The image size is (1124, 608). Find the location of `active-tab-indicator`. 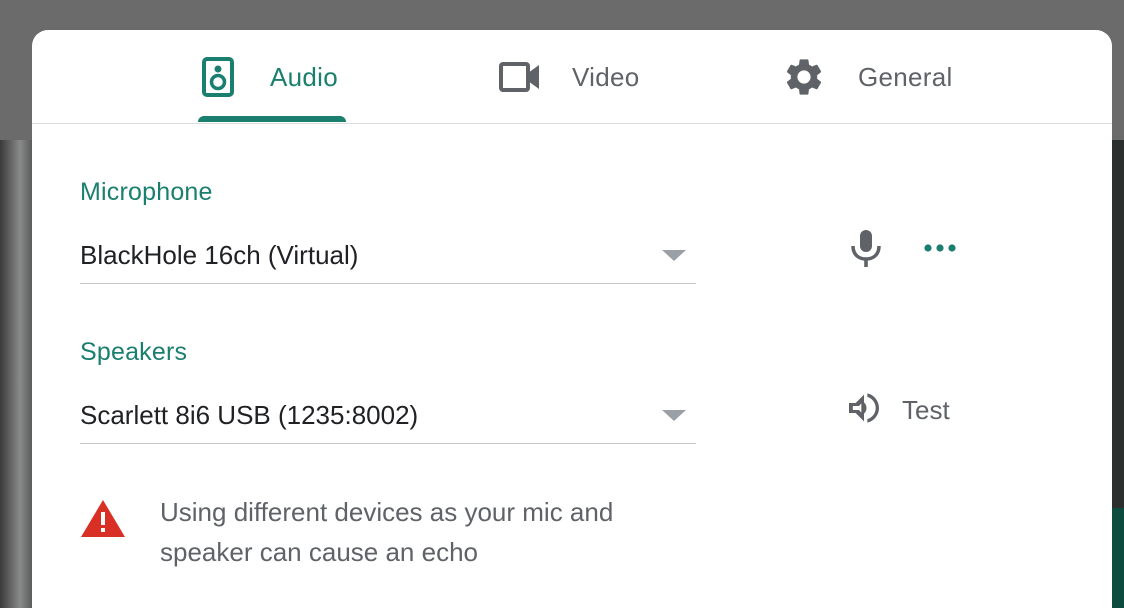

active-tab-indicator is located at coordinates (272, 119).